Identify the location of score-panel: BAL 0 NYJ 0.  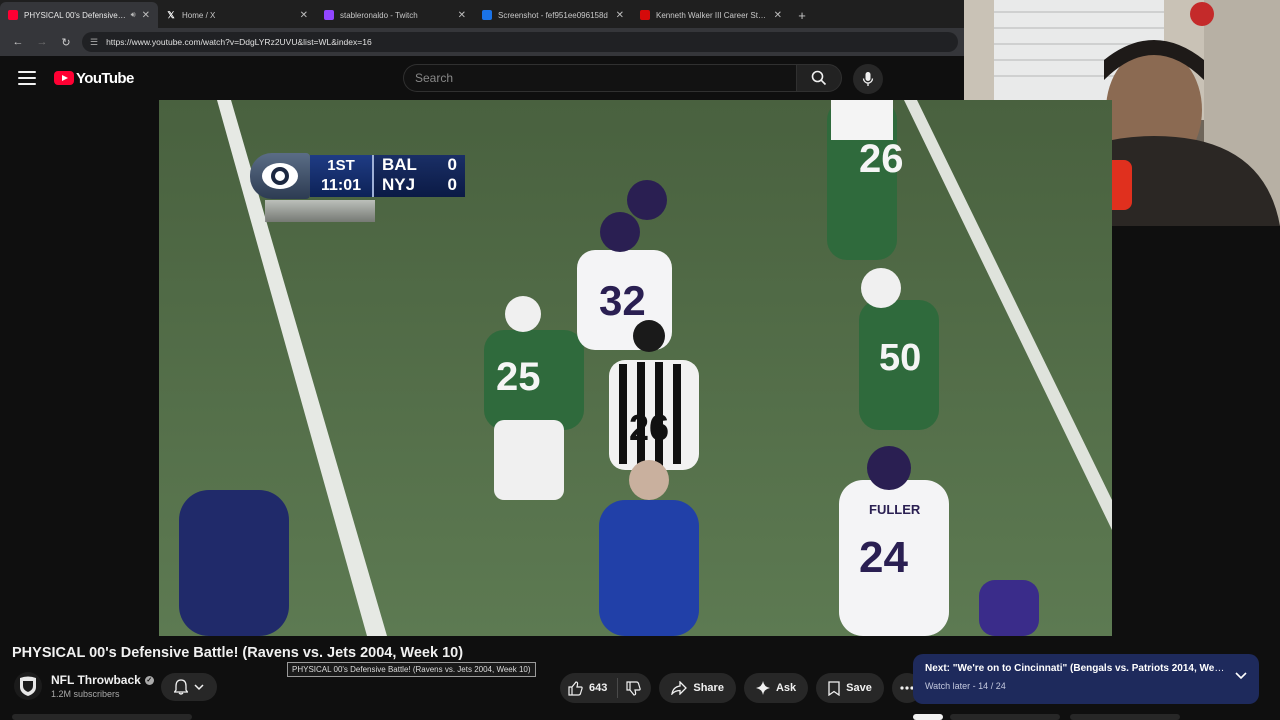
(418, 176).